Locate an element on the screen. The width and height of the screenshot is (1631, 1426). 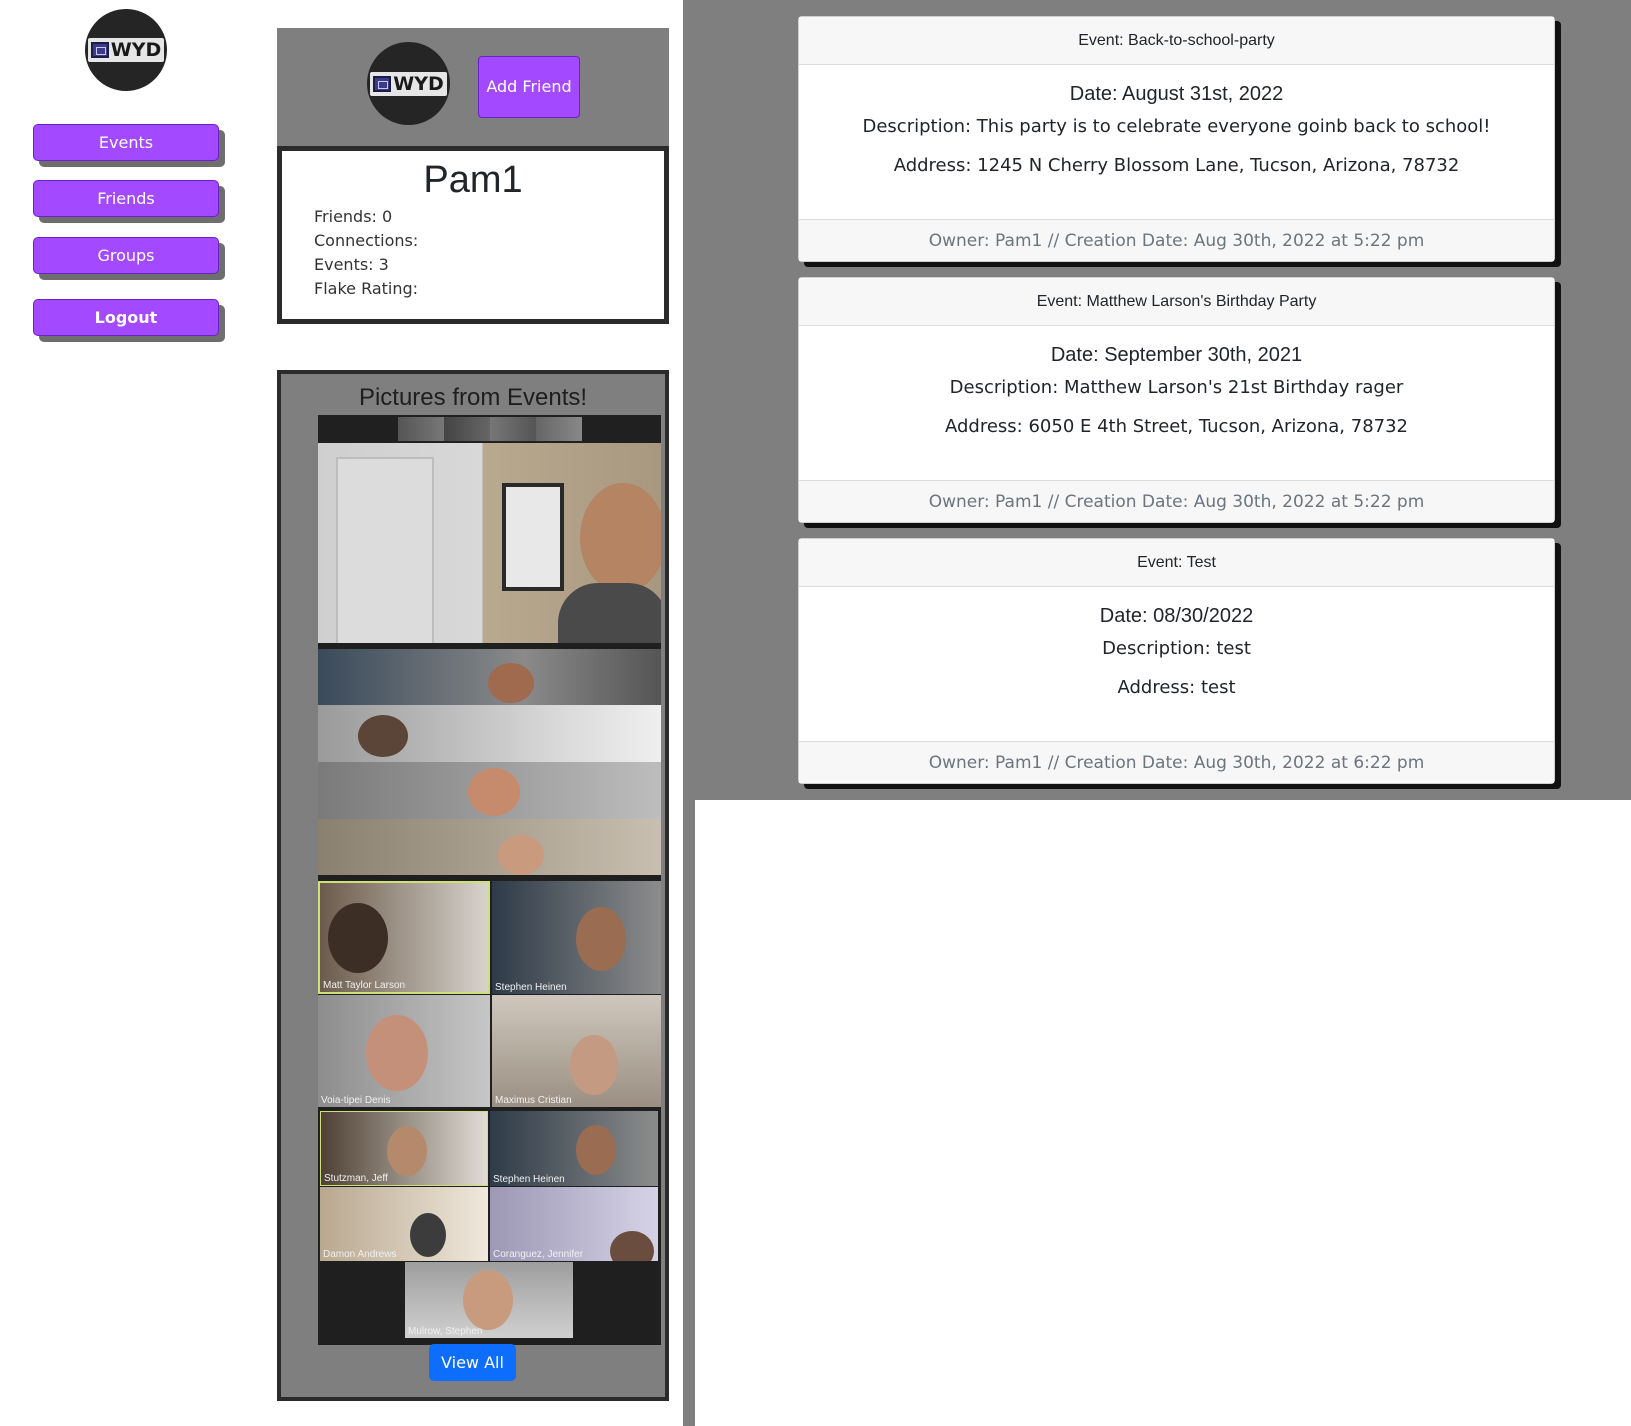
logo-icon is located at coordinates (99, 50).